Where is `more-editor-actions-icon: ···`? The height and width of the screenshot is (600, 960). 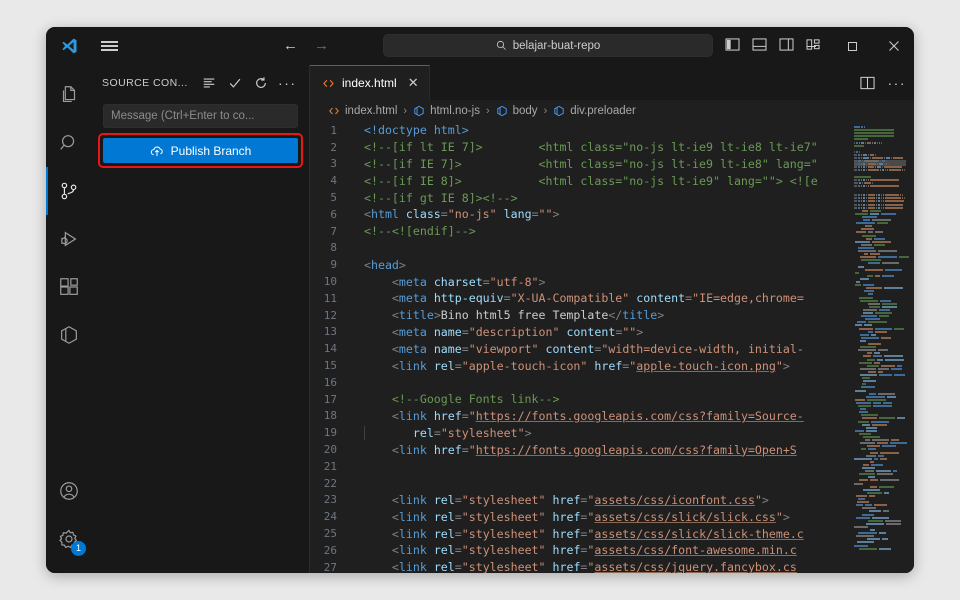
more-editor-actions-icon: ··· is located at coordinates (897, 83).